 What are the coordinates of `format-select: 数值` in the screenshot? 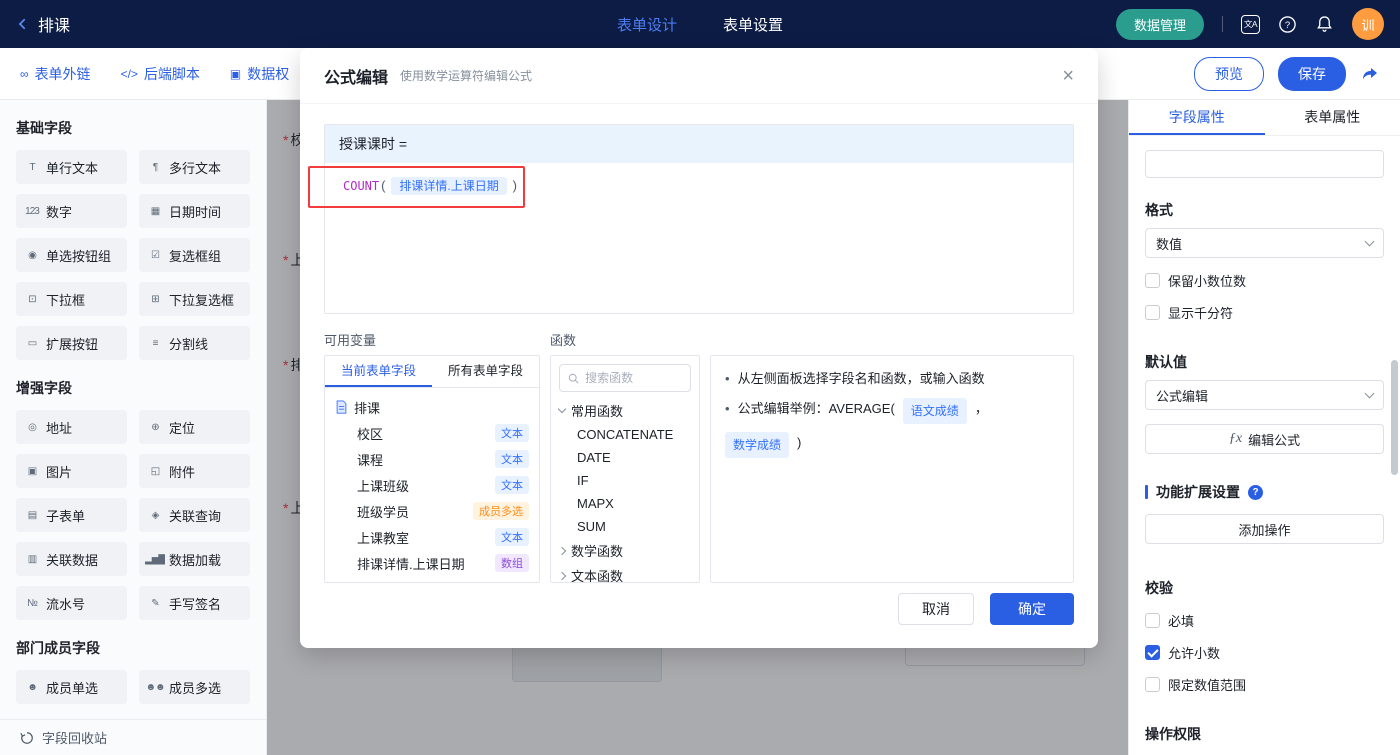 It's located at (1264, 243).